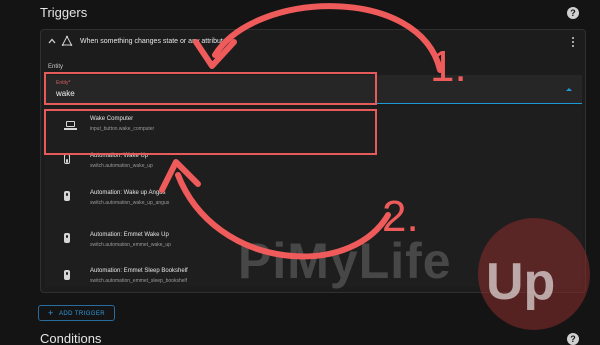 This screenshot has width=600, height=345. What do you see at coordinates (139, 271) in the screenshot?
I see `option-title: Automation: Emmet Sleep Bookshelf` at bounding box center [139, 271].